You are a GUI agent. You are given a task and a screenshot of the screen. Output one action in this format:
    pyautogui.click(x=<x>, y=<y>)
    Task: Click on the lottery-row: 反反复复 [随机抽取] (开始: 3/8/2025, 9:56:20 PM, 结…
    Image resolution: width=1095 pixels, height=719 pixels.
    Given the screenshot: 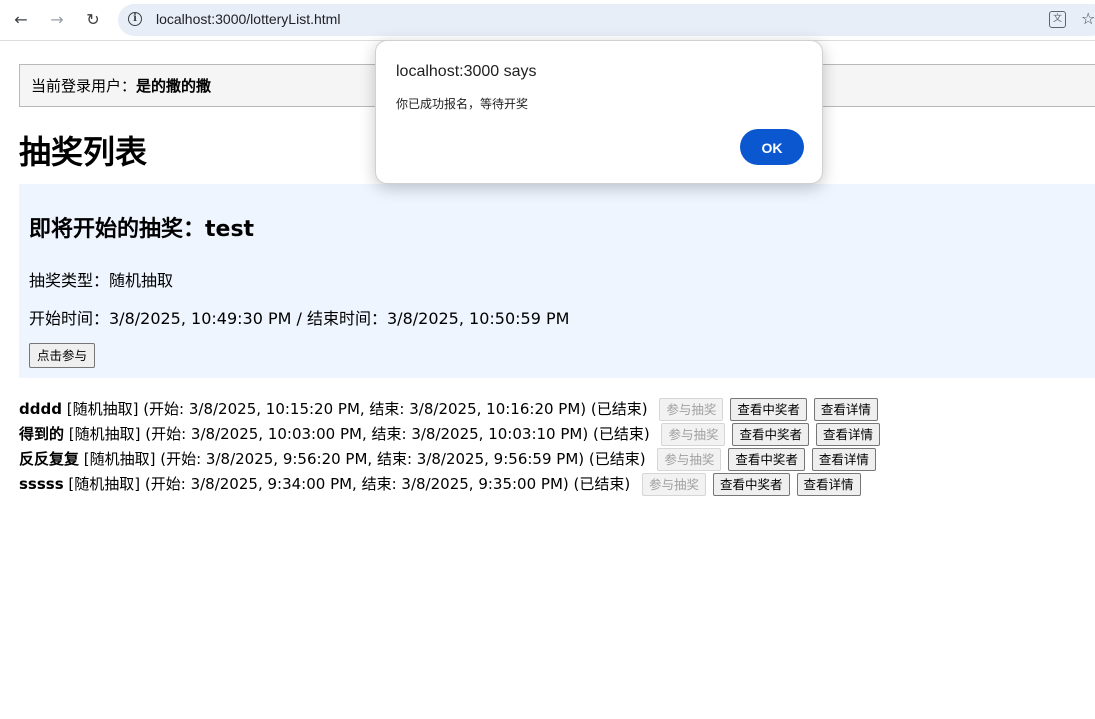 What is the action you would take?
    pyautogui.click(x=557, y=459)
    